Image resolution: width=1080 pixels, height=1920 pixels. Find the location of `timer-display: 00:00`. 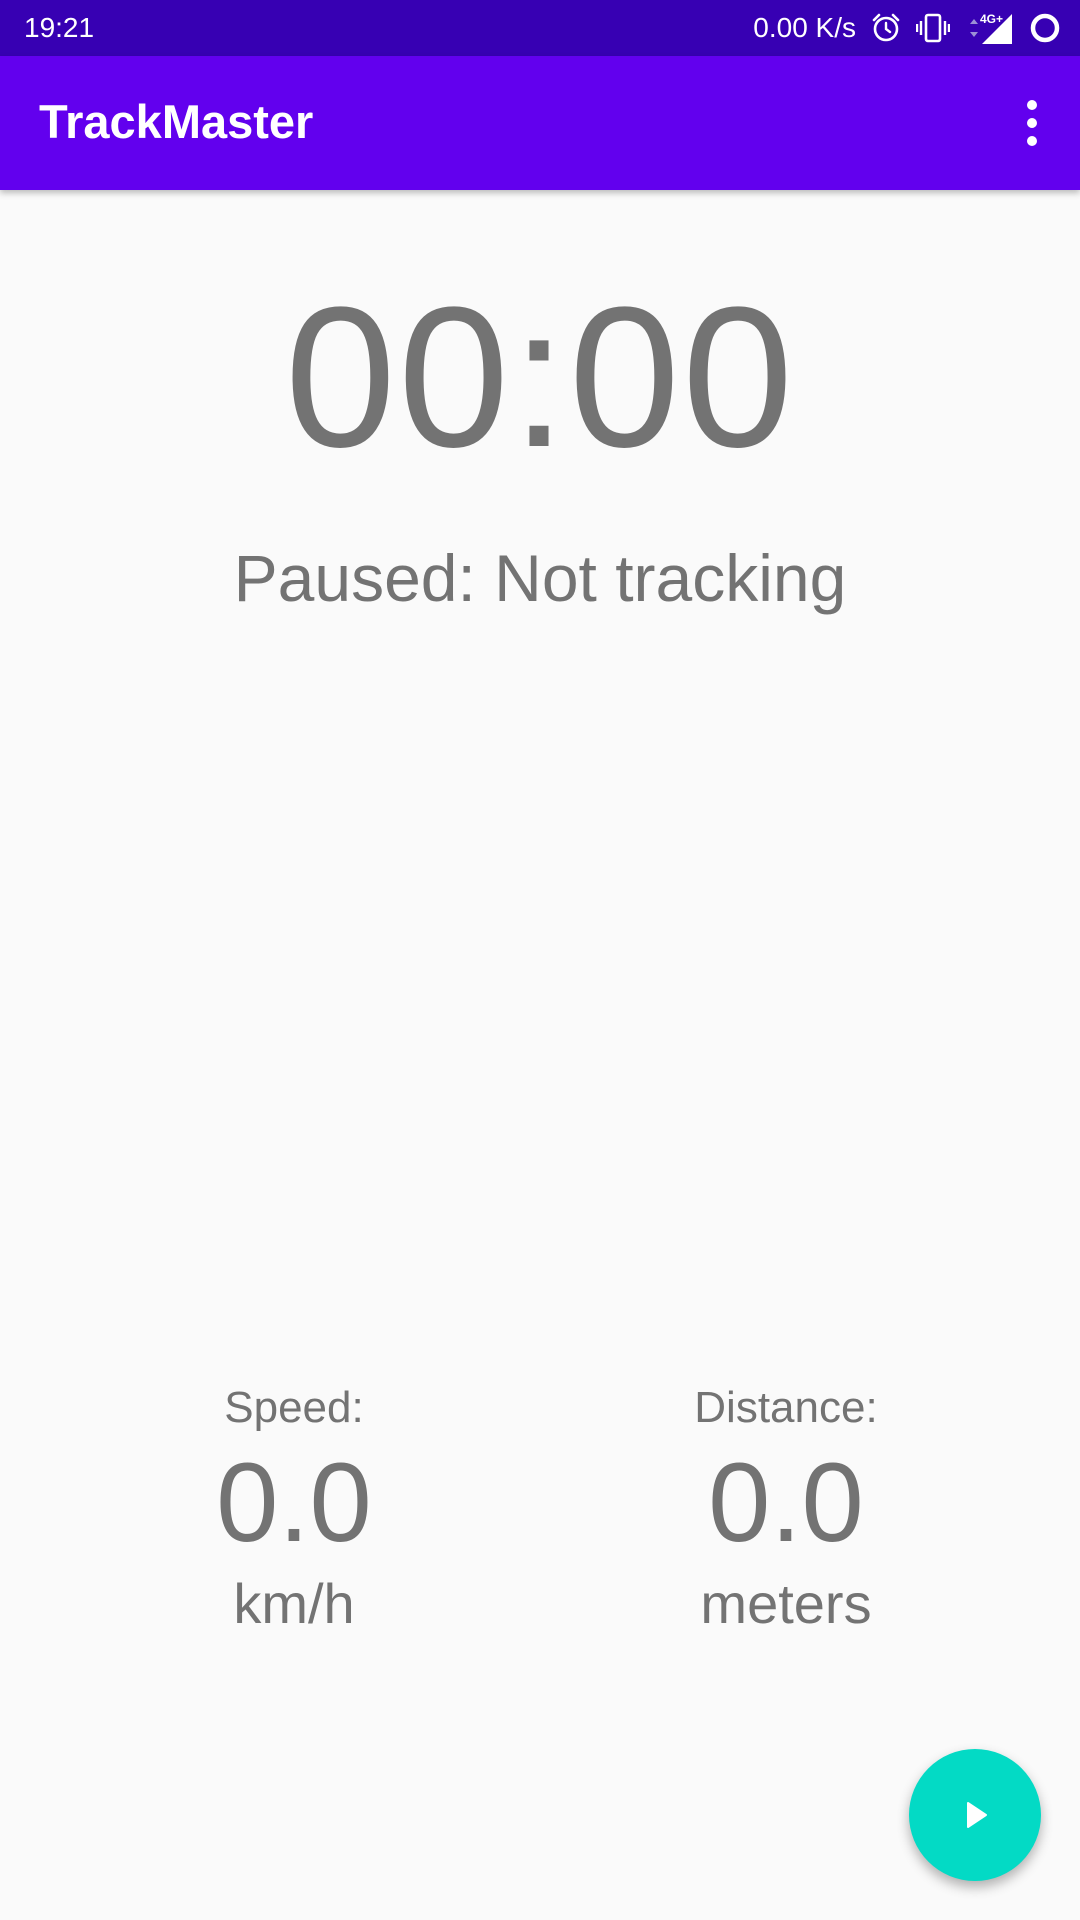

timer-display: 00:00 is located at coordinates (540, 377).